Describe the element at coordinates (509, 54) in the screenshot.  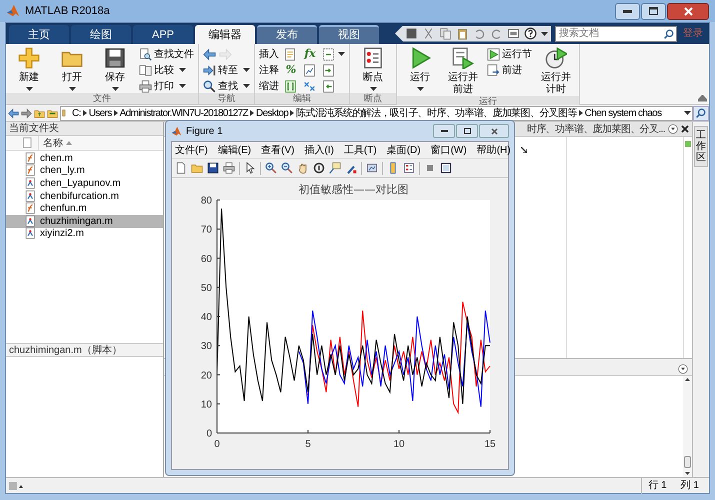
I see `ribbon-button: 运行节` at that location.